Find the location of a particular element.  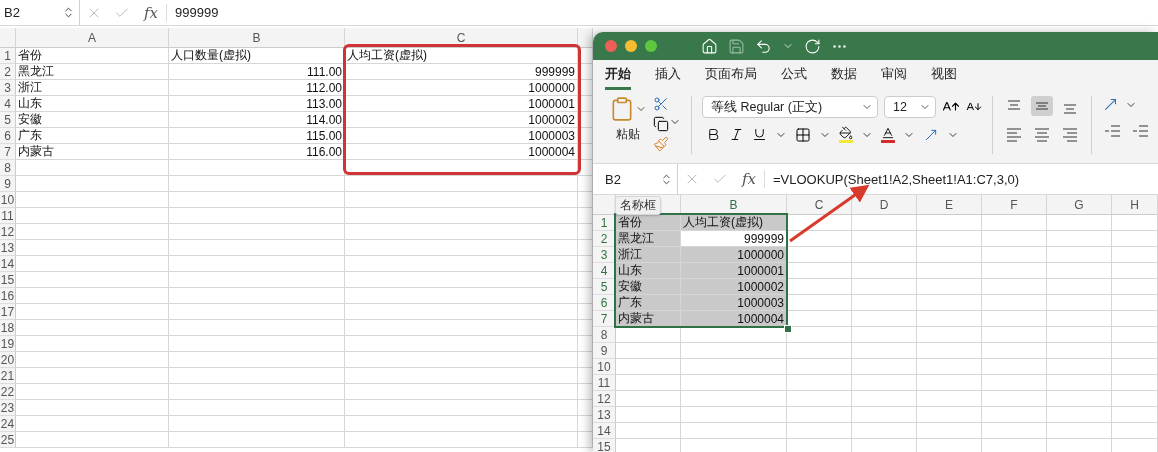

close-button is located at coordinates (611, 46).